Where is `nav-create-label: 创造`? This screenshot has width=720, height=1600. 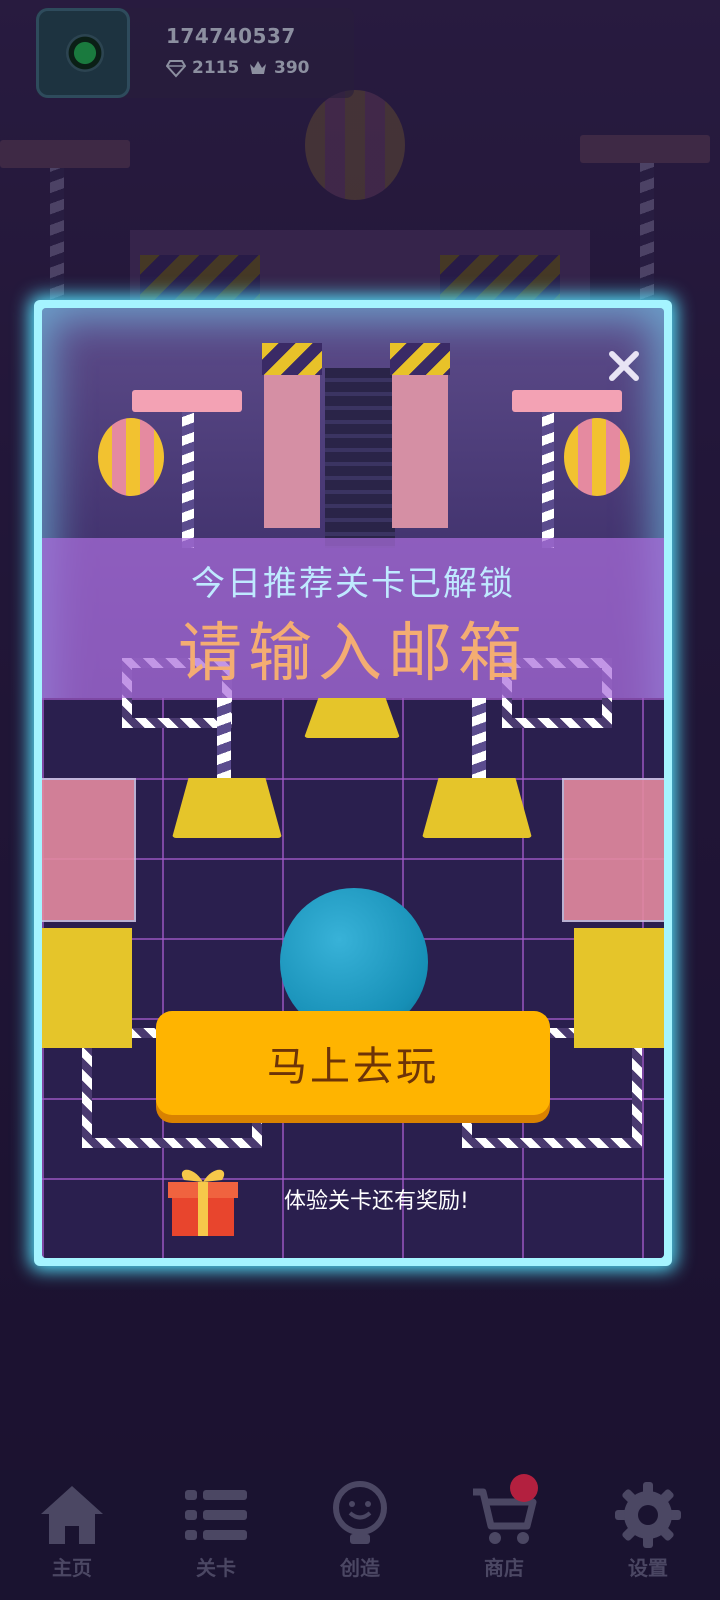 nav-create-label: 创造 is located at coordinates (360, 1568).